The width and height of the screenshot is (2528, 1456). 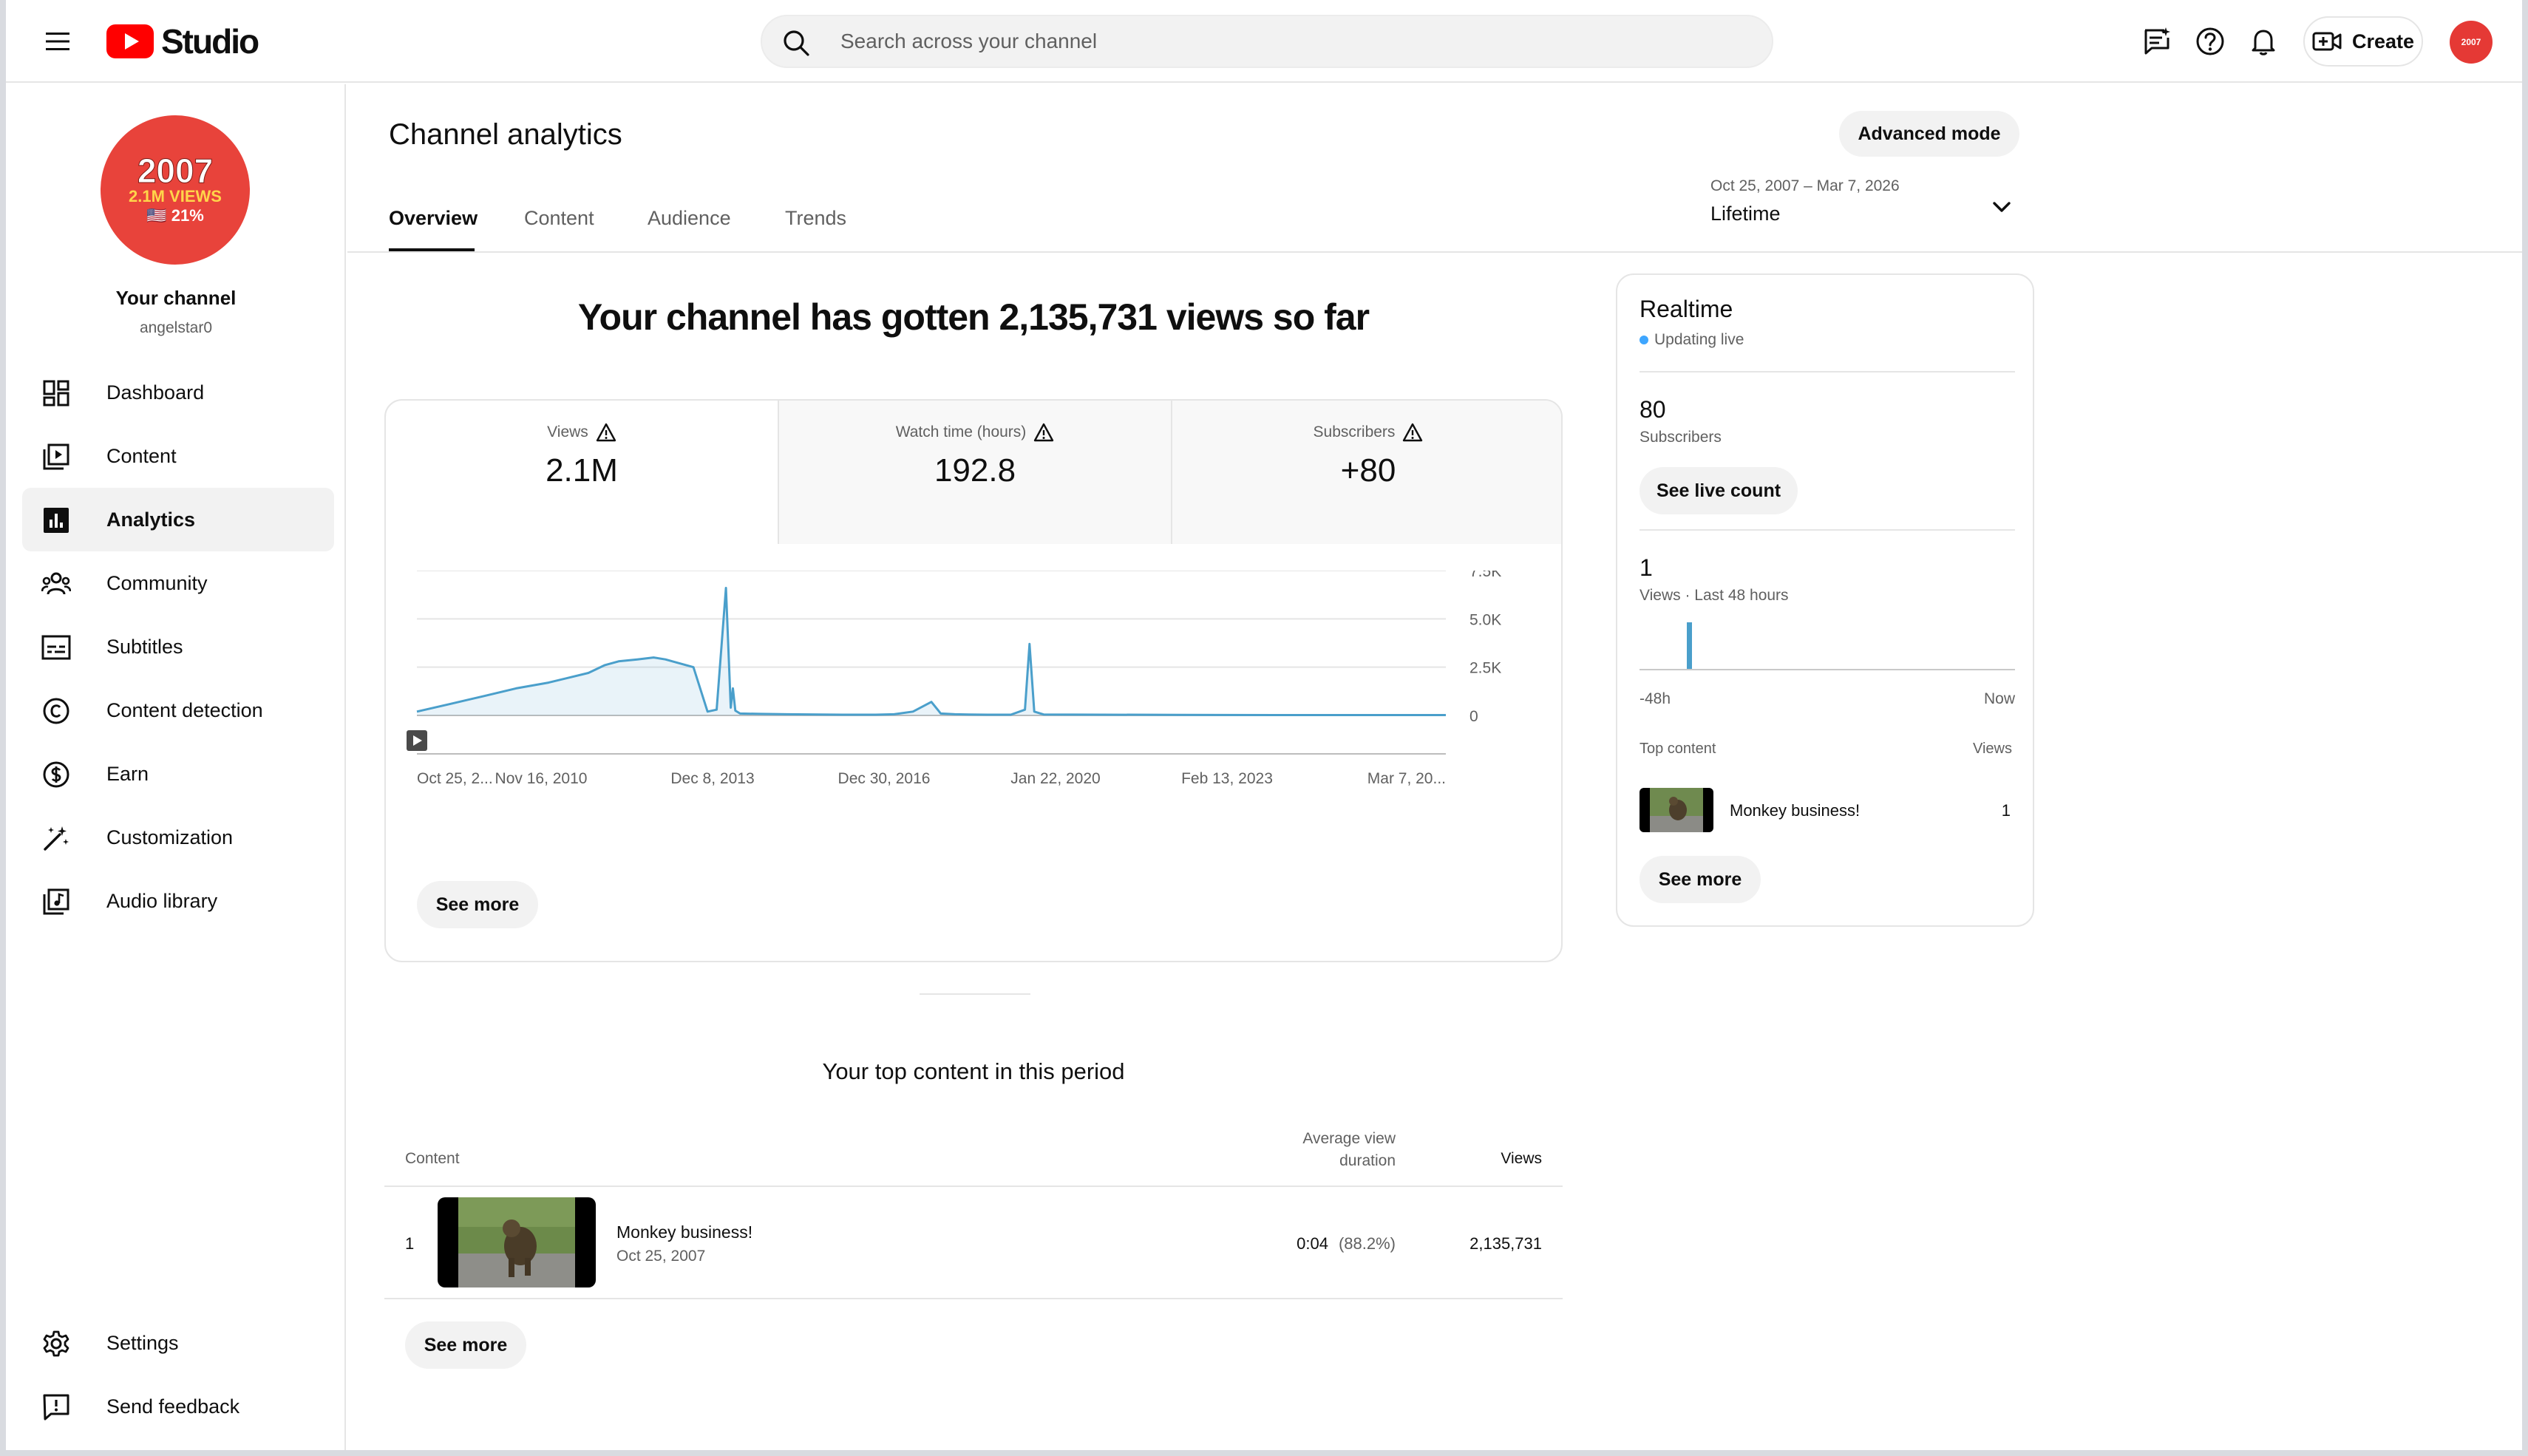 What do you see at coordinates (1355, 431) in the screenshot?
I see `metric-label: Subscribers` at bounding box center [1355, 431].